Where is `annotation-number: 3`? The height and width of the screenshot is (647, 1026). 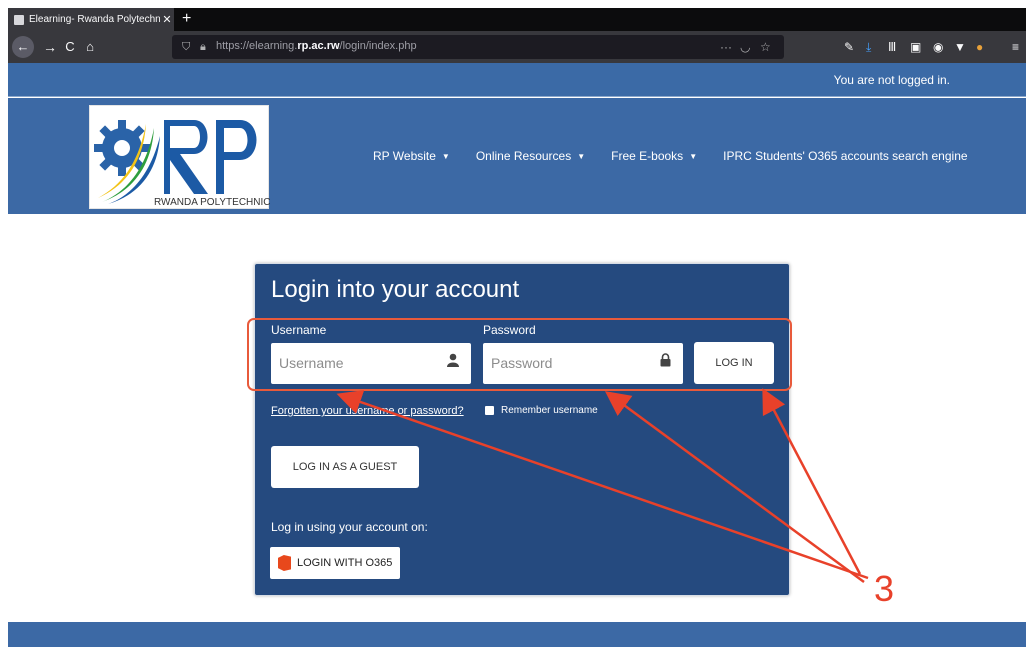
annotation-number: 3 is located at coordinates (884, 588).